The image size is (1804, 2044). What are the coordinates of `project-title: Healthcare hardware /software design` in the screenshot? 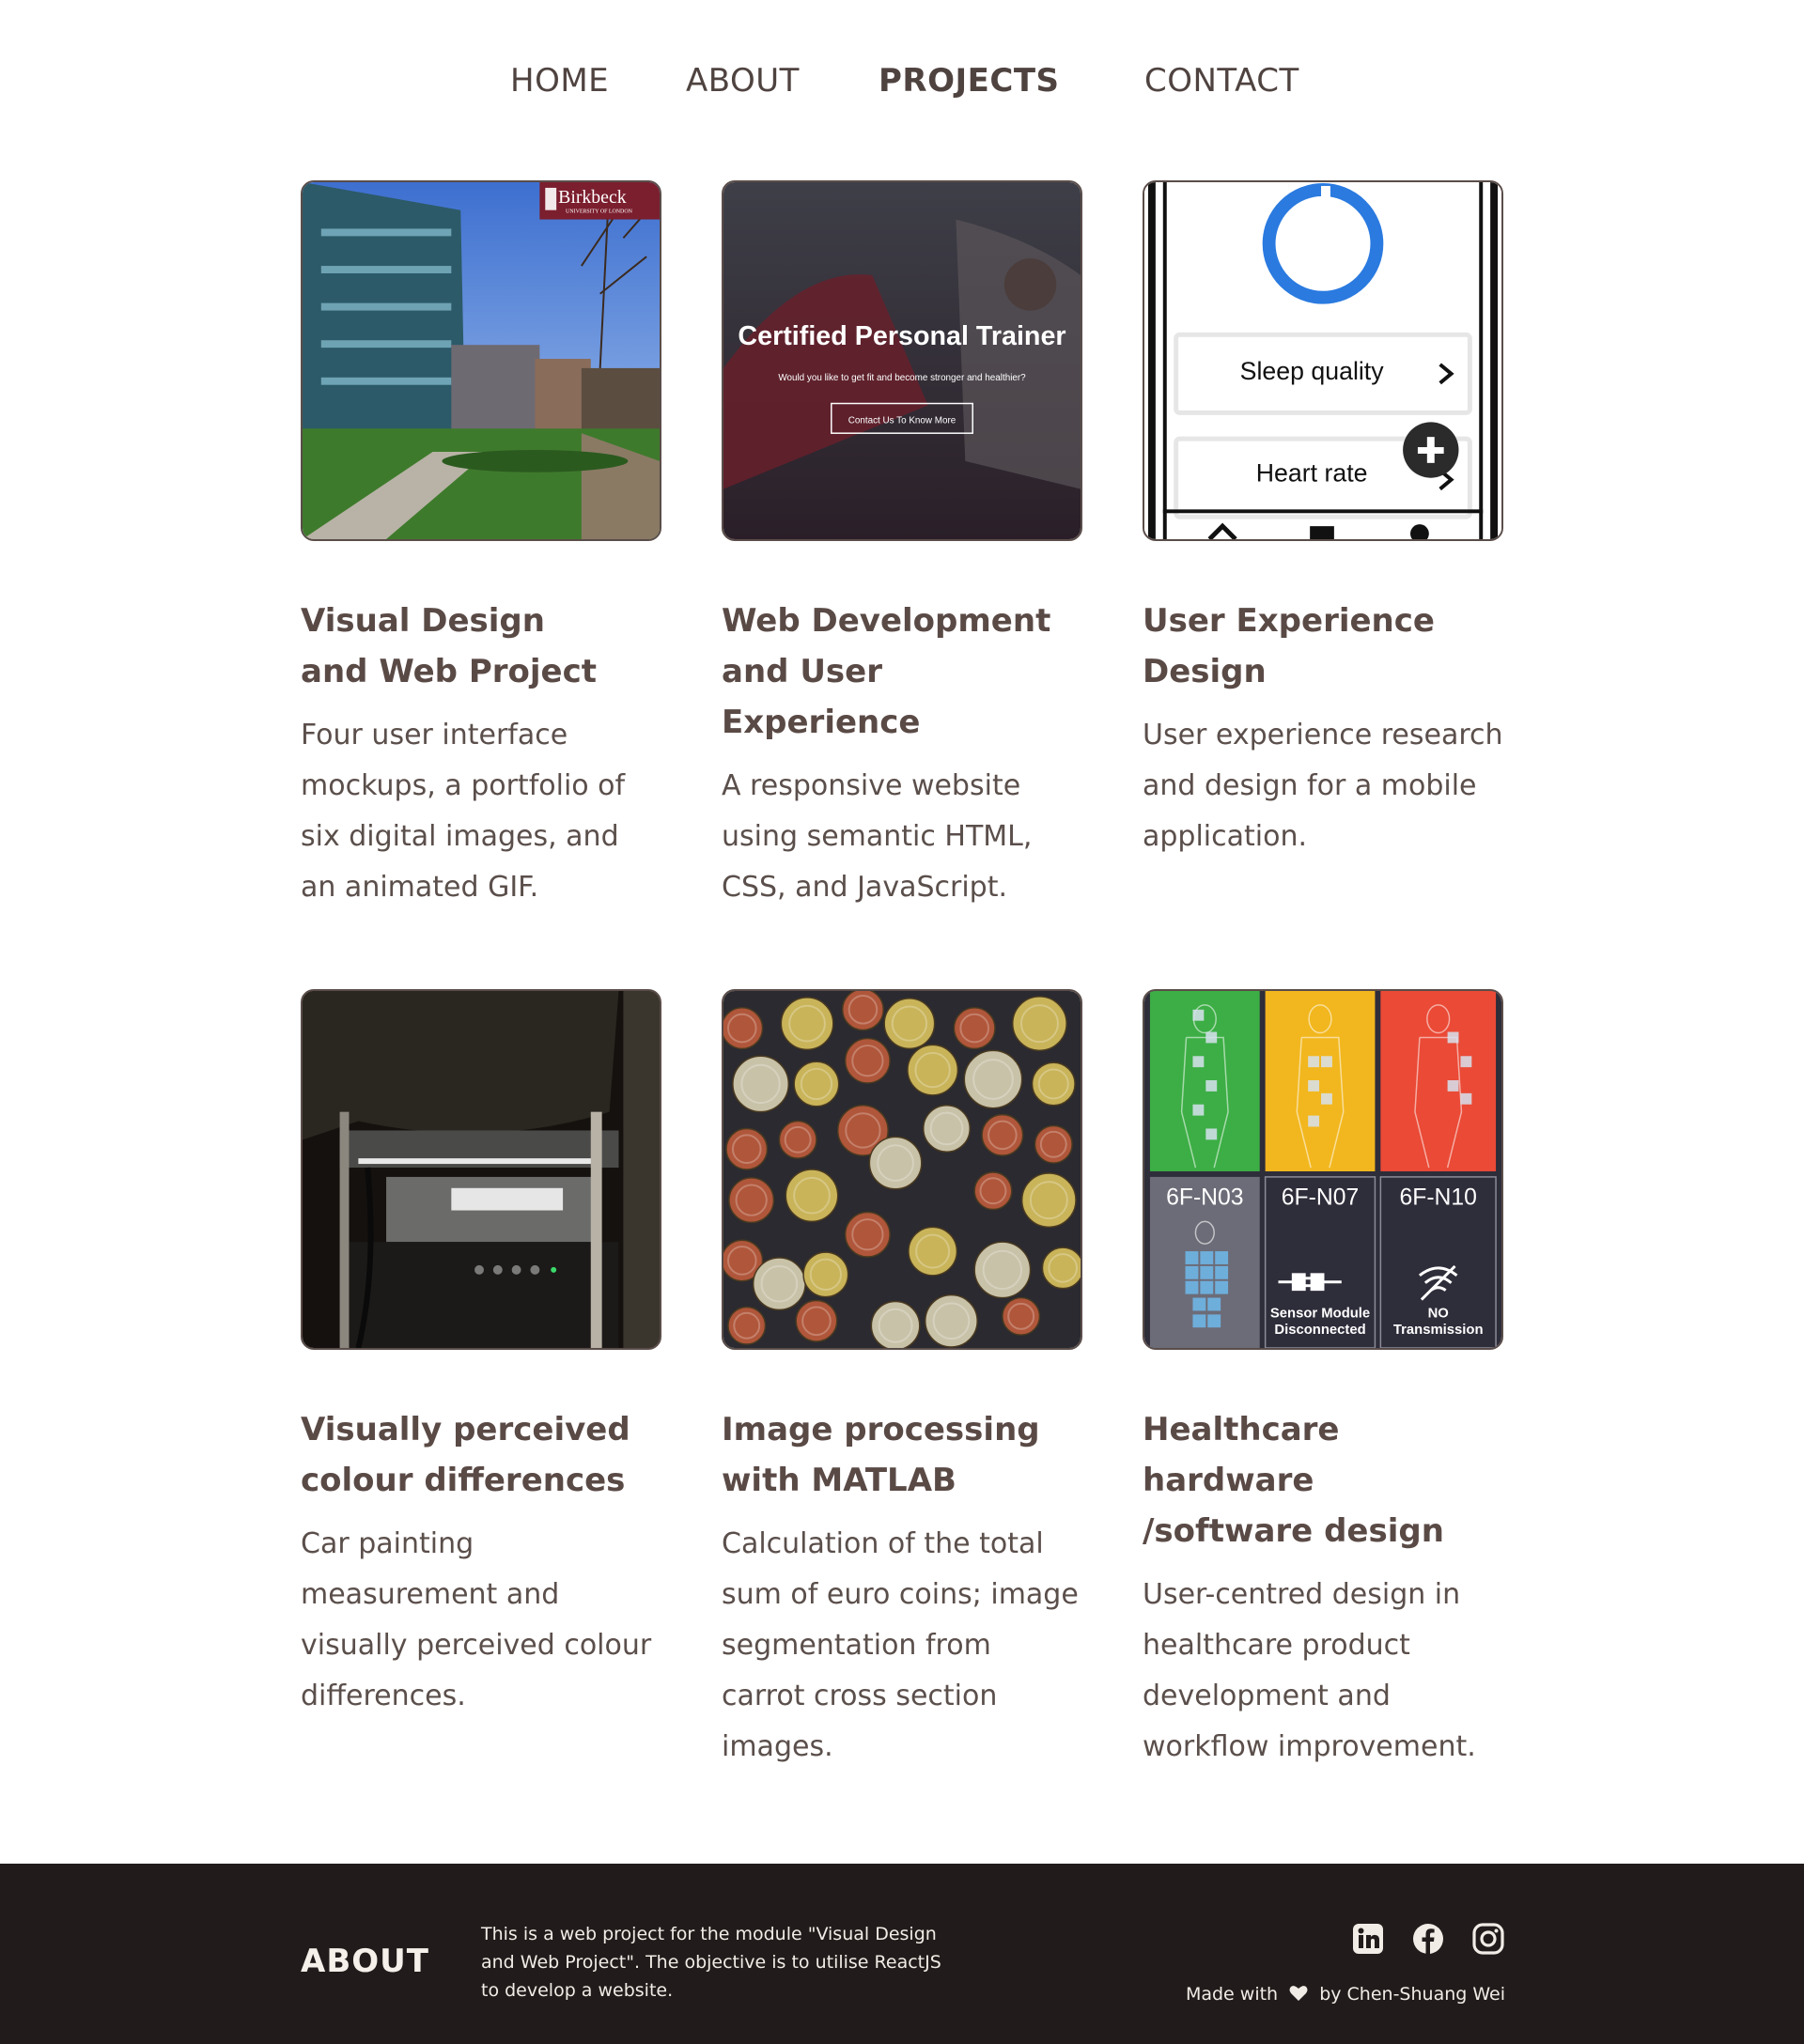 It's located at (1323, 1480).